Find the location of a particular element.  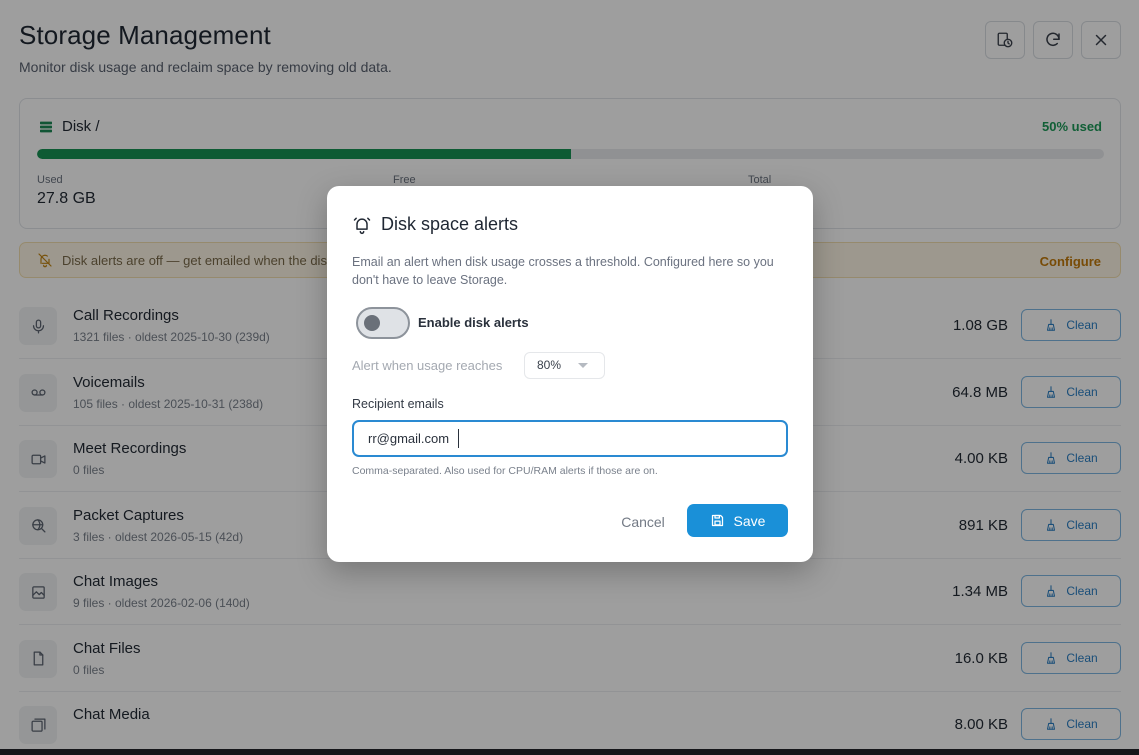

taskbar-strip is located at coordinates (569, 752).